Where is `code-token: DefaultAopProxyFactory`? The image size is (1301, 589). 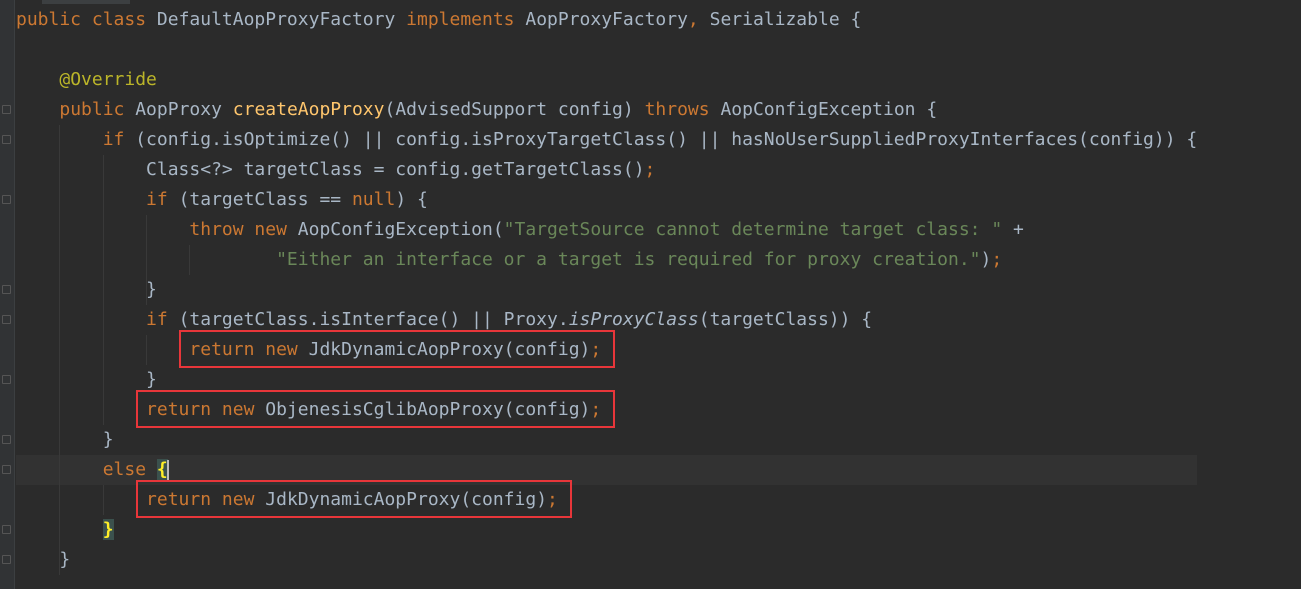 code-token: DefaultAopProxyFactory is located at coordinates (281, 19).